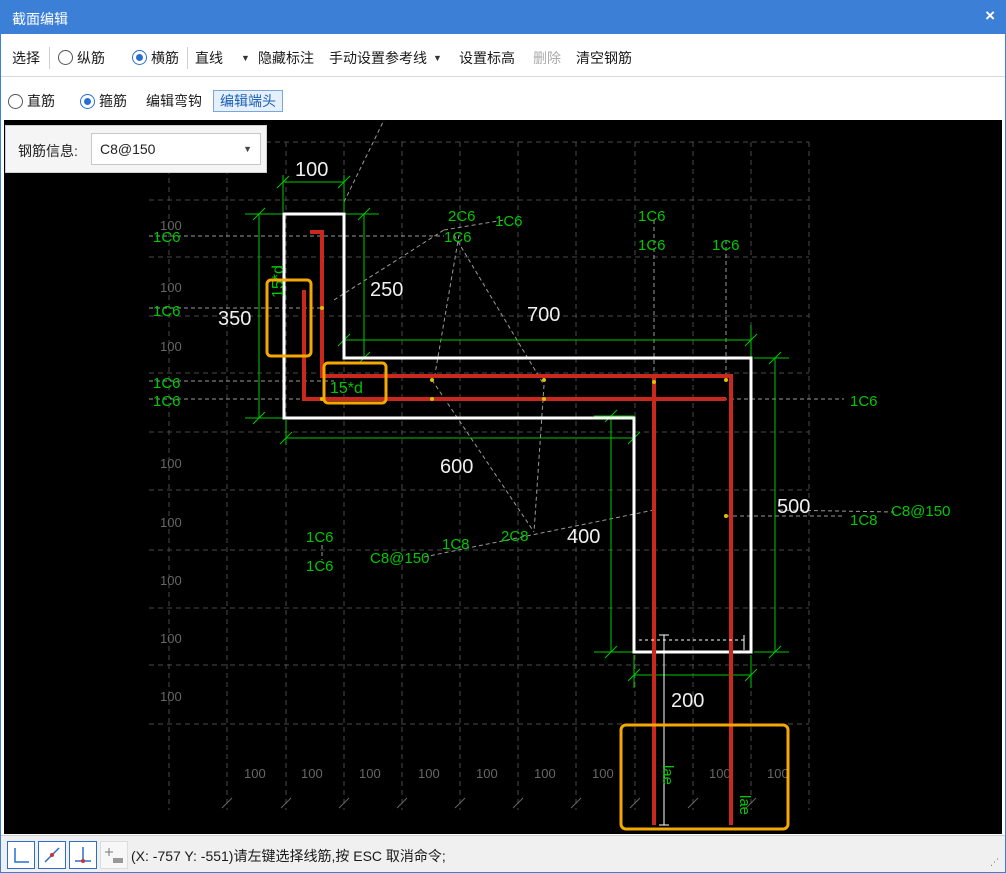 This screenshot has width=1006, height=873. What do you see at coordinates (793, 507) in the screenshot?
I see `dim-500: 500` at bounding box center [793, 507].